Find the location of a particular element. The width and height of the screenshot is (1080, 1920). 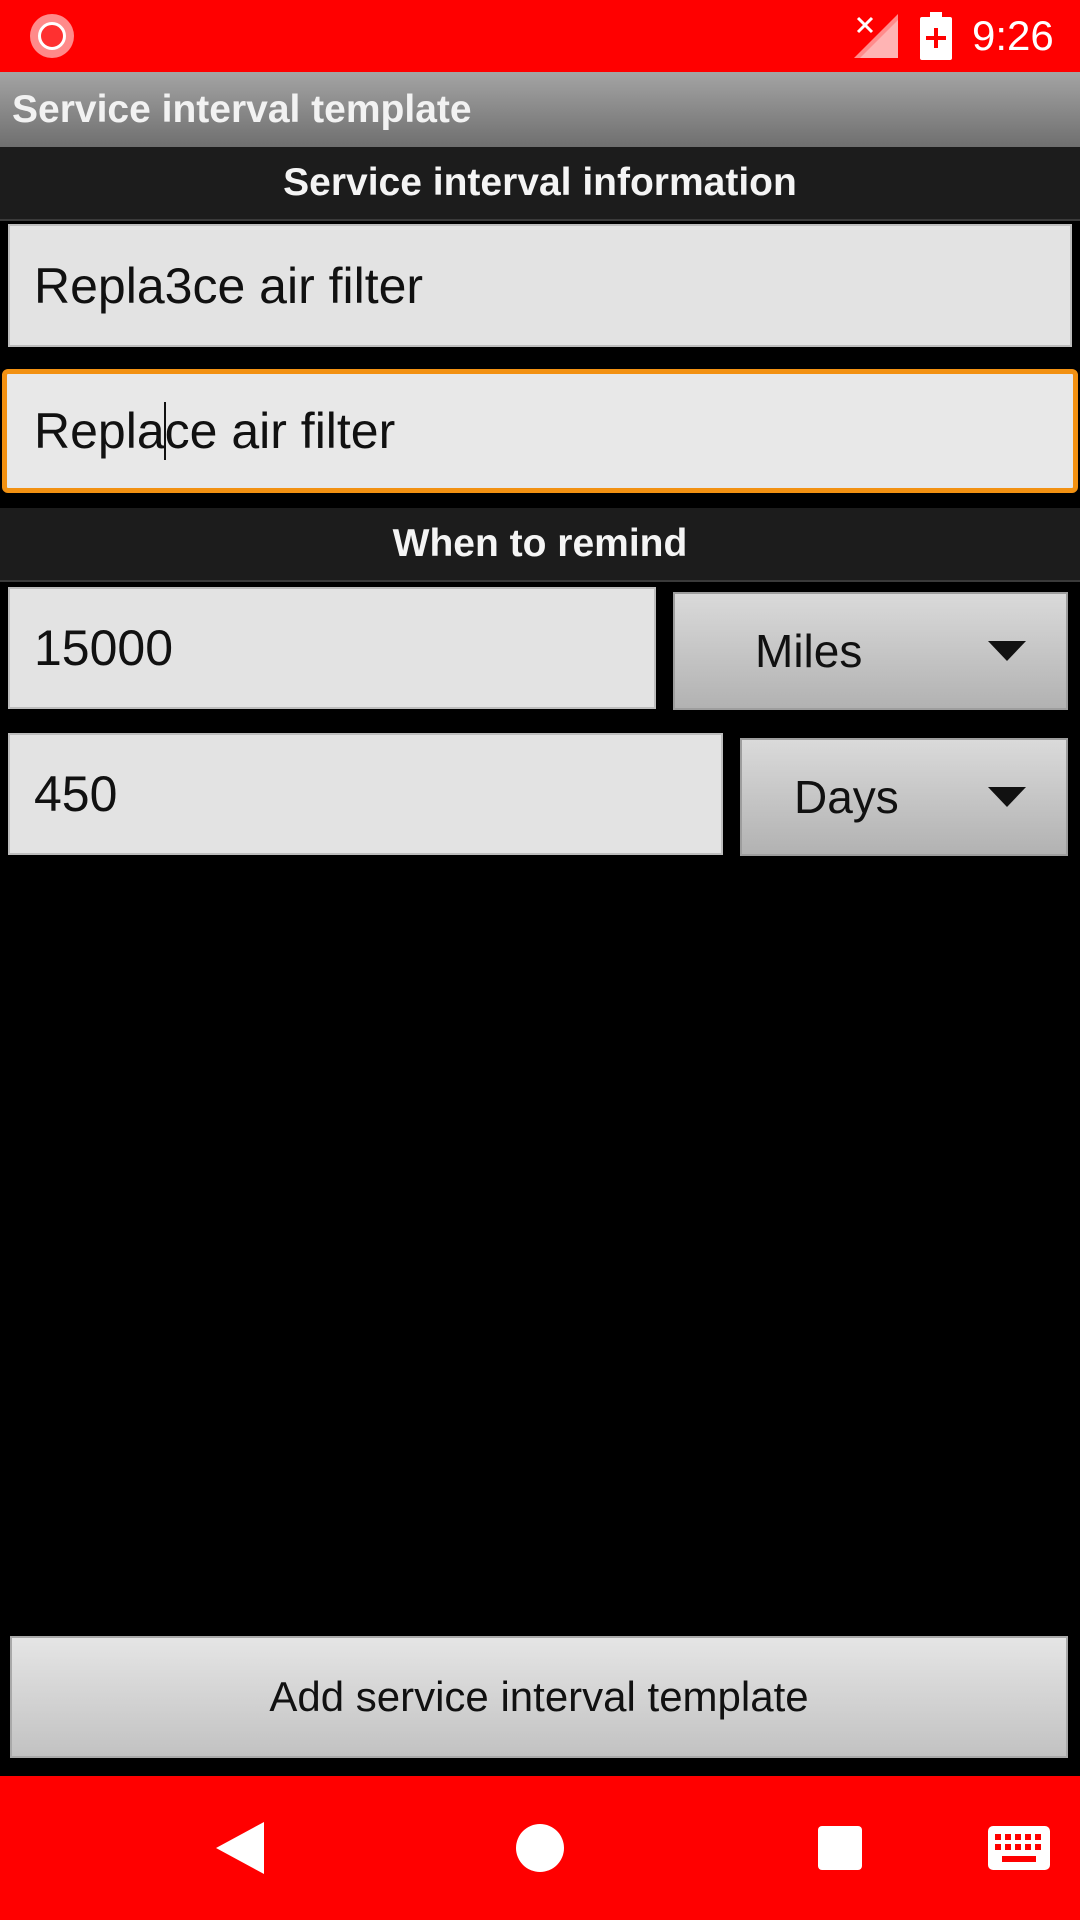

distance-unit-value: Miles is located at coordinates (809, 651).